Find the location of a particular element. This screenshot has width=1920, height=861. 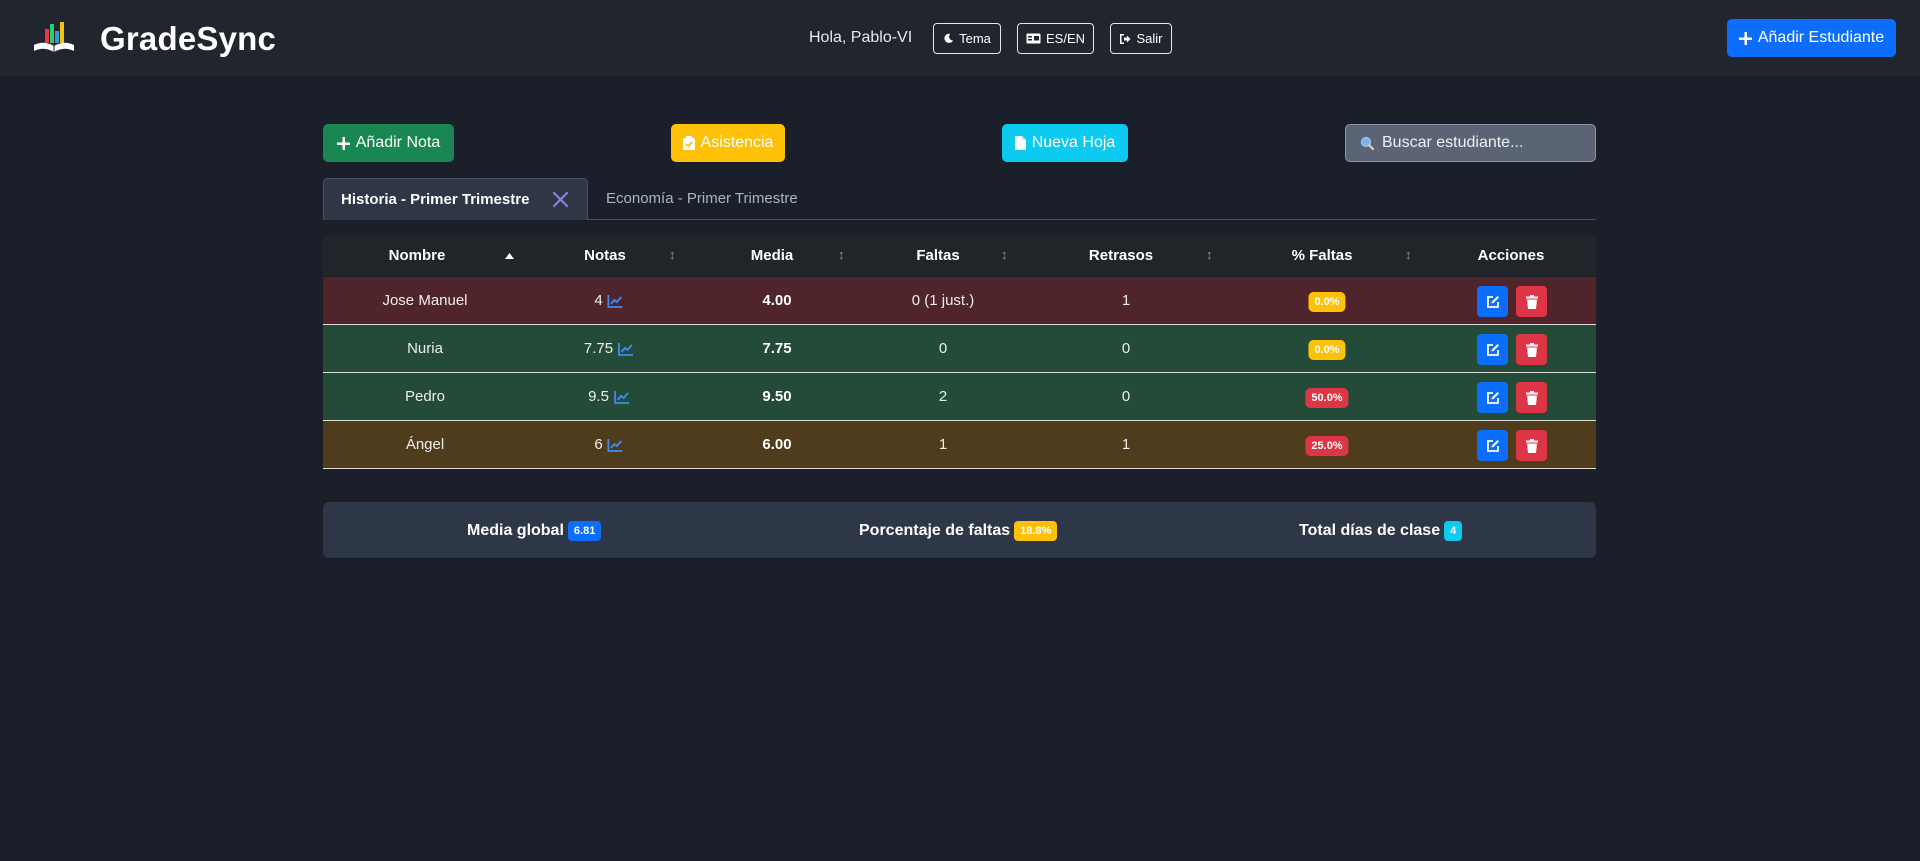

language-button: ES/EN is located at coordinates (1055, 38).